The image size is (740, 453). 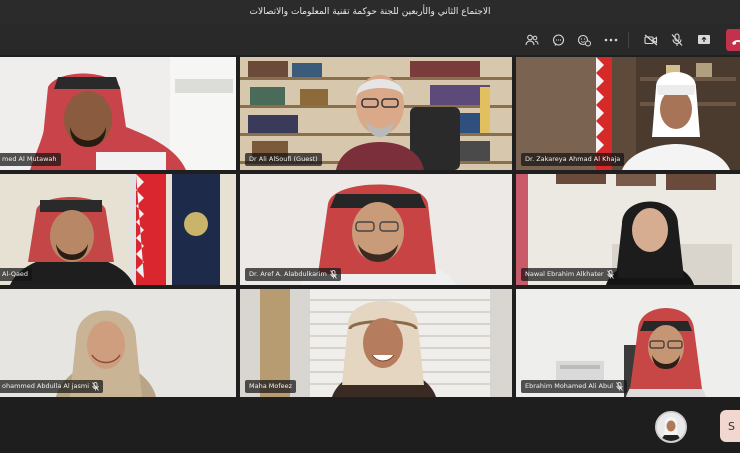 I want to click on reactions-icon, so click(x=584, y=40).